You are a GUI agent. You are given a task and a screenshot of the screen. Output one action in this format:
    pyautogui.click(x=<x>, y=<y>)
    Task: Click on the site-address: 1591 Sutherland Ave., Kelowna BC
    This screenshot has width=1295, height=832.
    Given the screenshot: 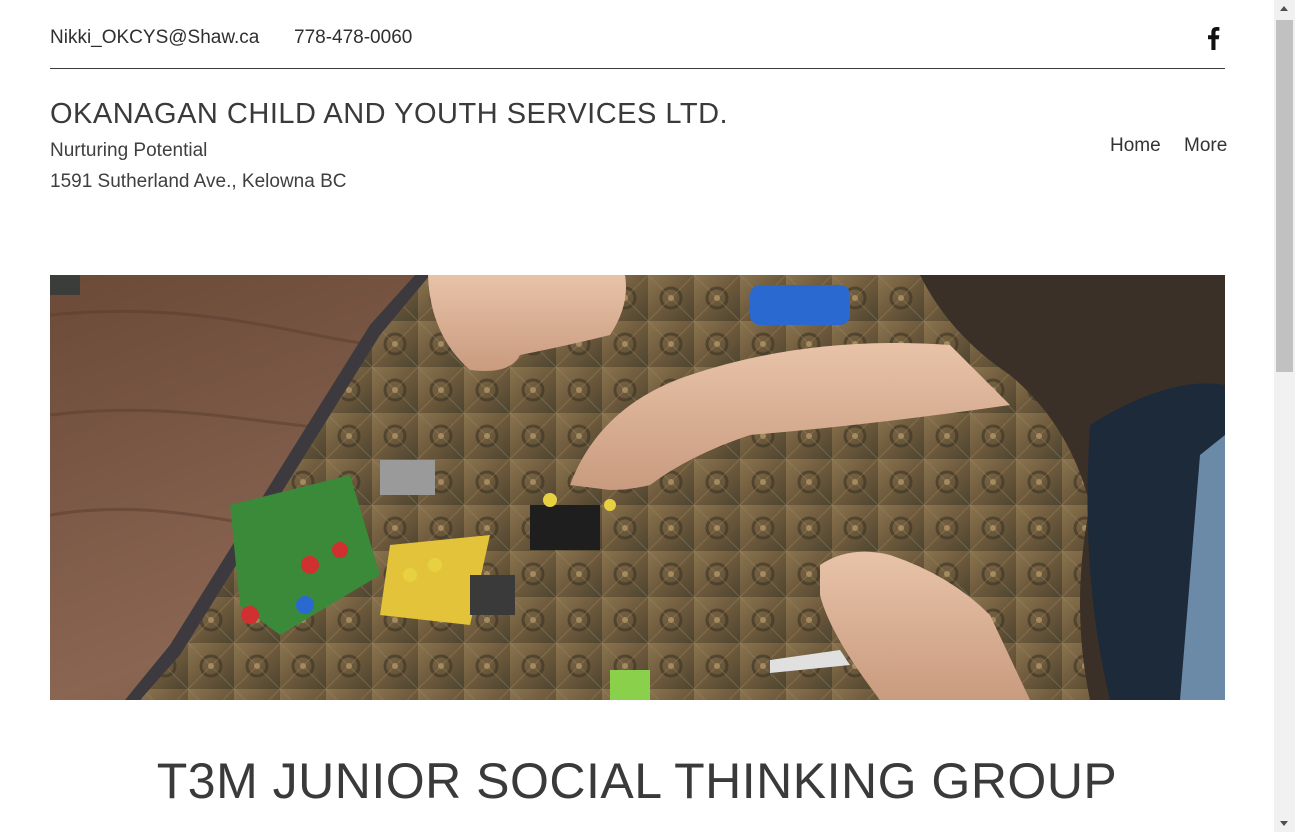 What is the action you would take?
    pyautogui.click(x=198, y=181)
    